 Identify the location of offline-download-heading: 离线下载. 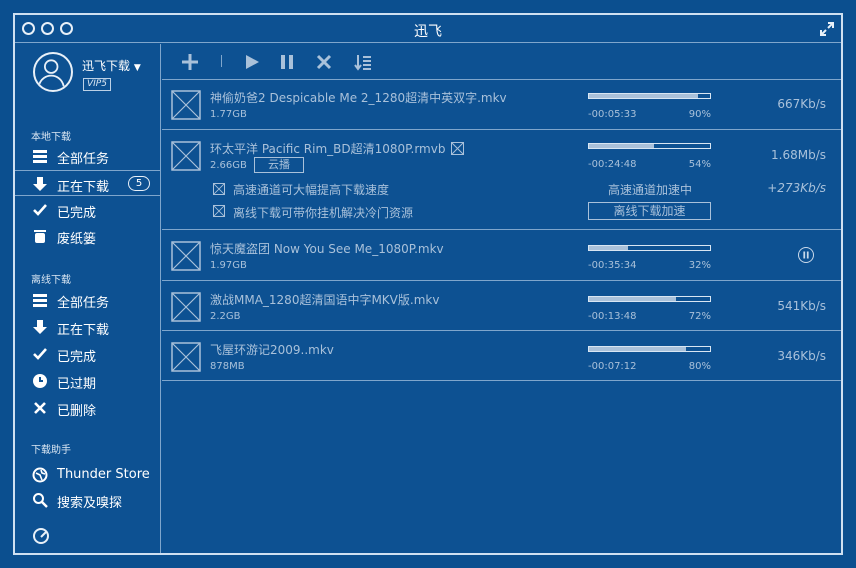
(51, 280).